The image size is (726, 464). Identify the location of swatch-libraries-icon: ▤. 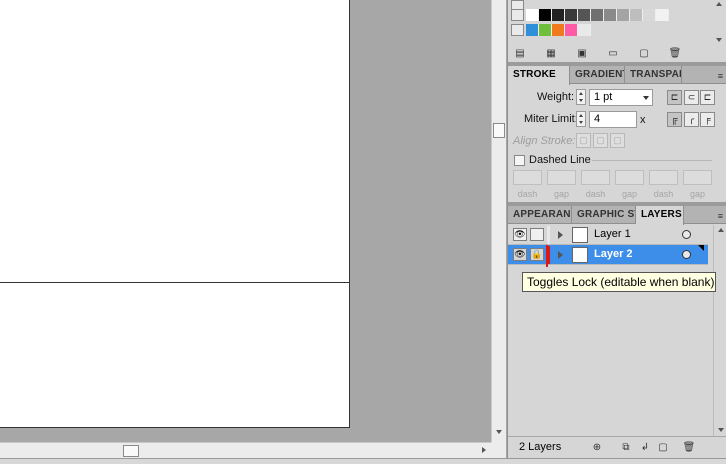
(520, 53).